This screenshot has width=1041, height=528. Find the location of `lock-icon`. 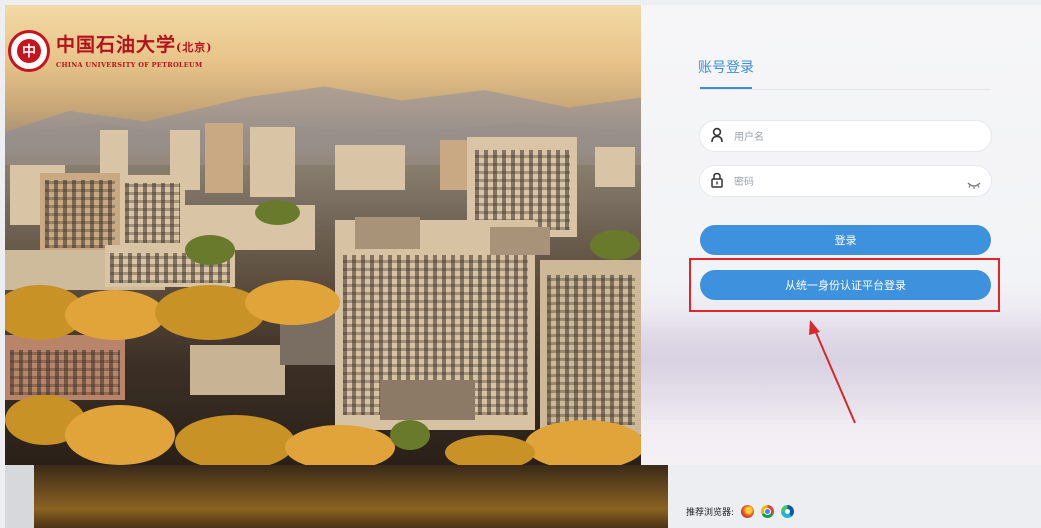

lock-icon is located at coordinates (717, 181).